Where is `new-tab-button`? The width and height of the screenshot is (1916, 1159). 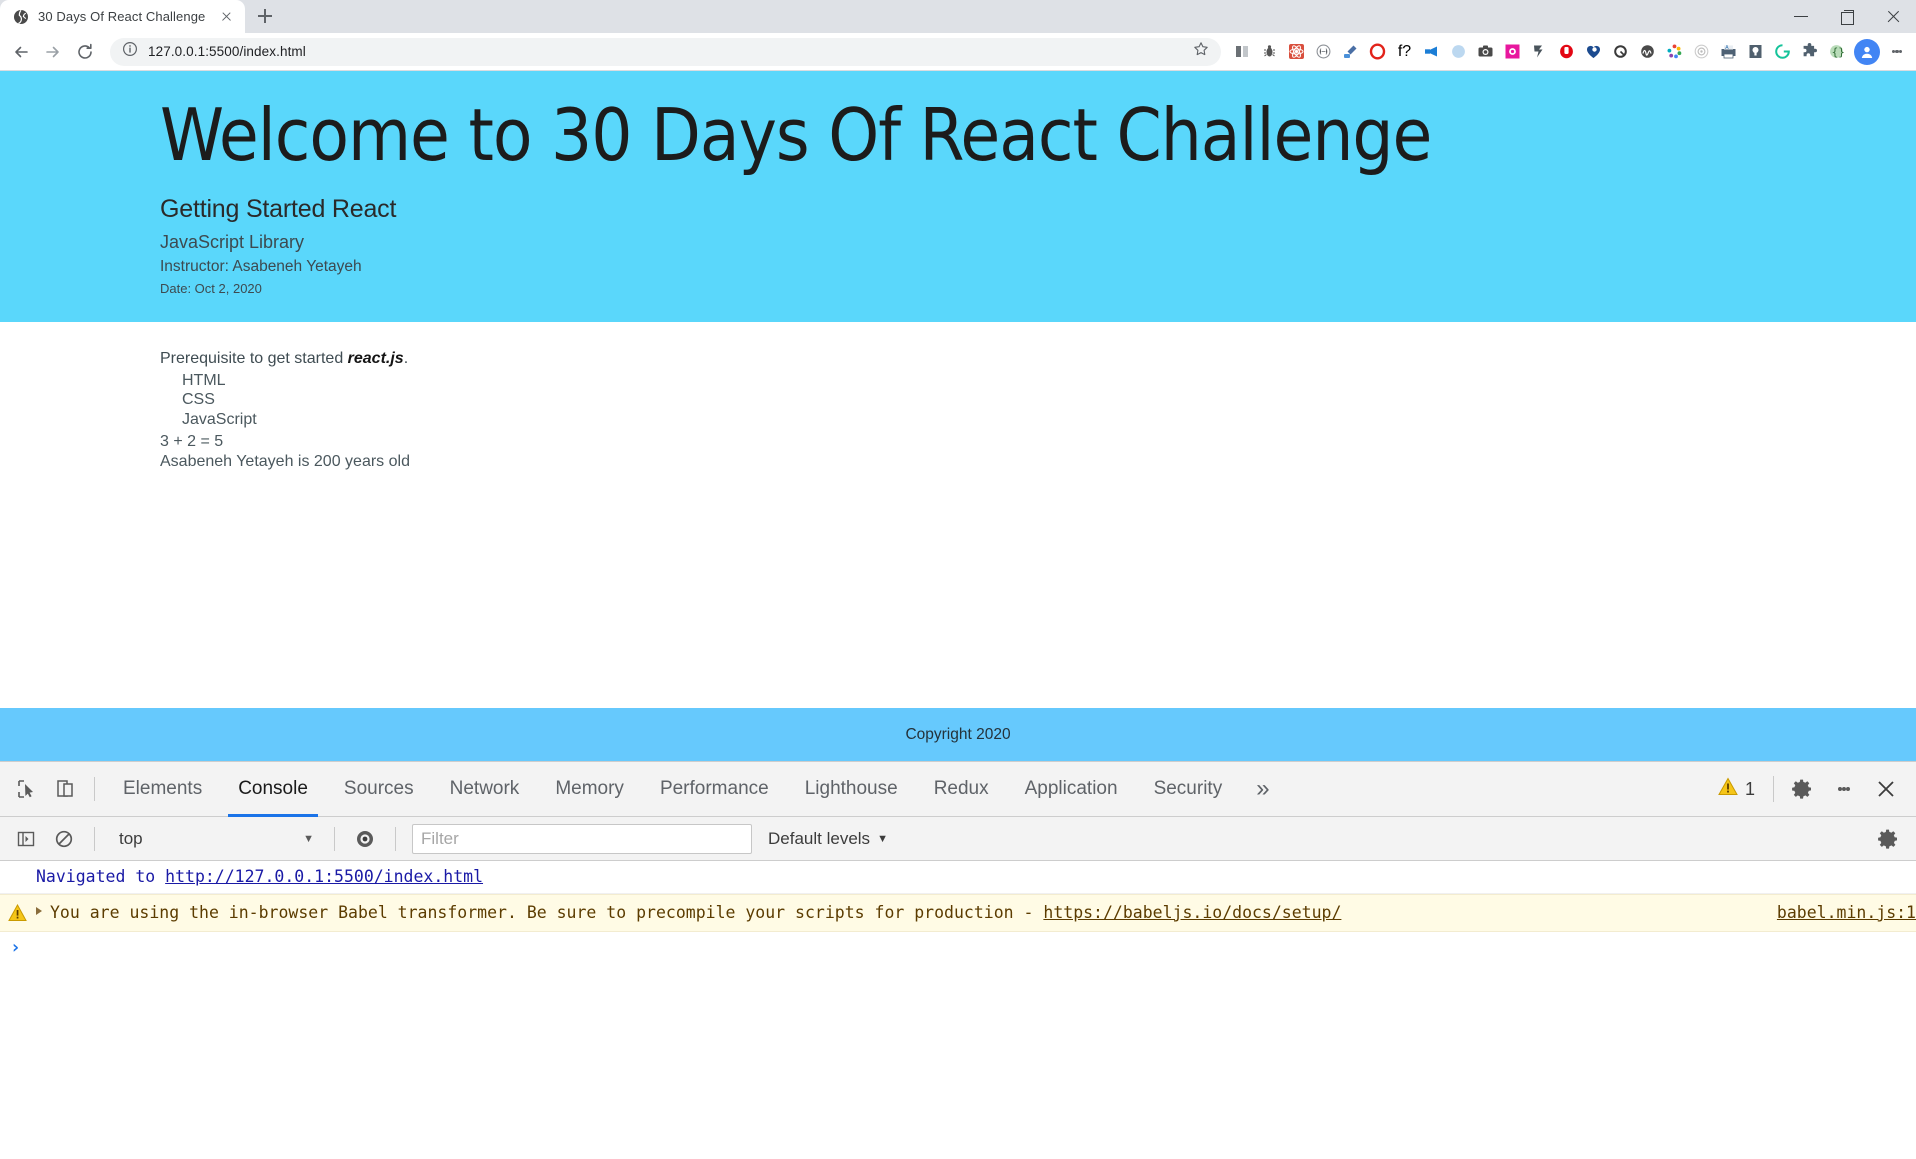
new-tab-button is located at coordinates (265, 16).